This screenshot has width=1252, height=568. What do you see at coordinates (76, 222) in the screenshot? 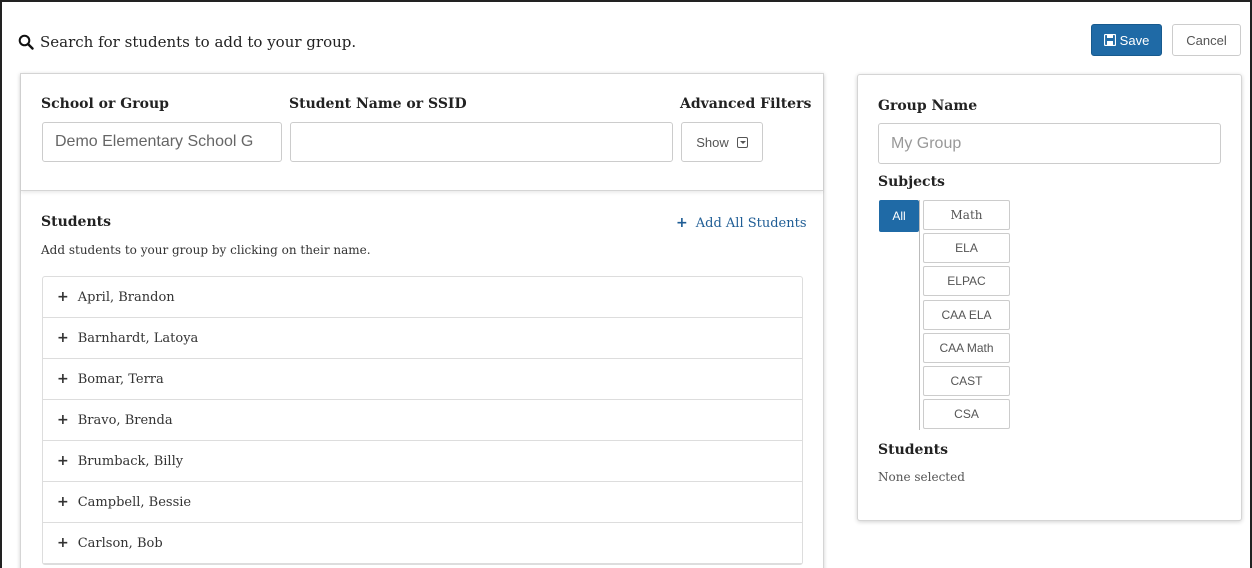
I see `students-title: Students` at bounding box center [76, 222].